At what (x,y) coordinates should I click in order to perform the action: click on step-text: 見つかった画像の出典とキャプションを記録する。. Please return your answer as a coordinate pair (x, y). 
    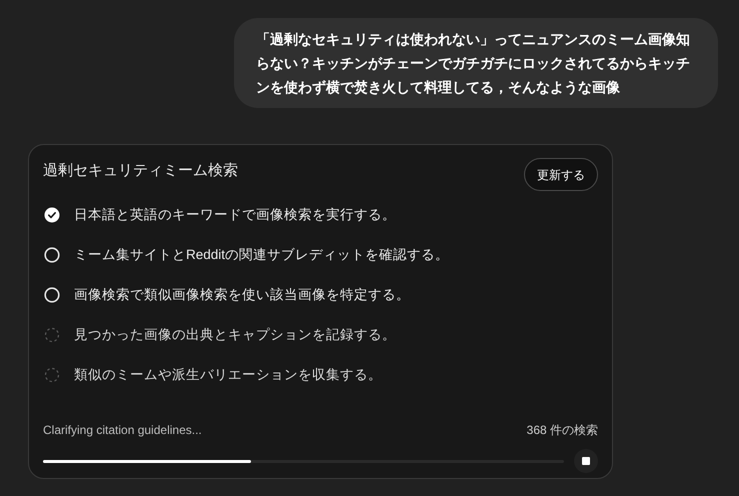
    Looking at the image, I should click on (235, 335).